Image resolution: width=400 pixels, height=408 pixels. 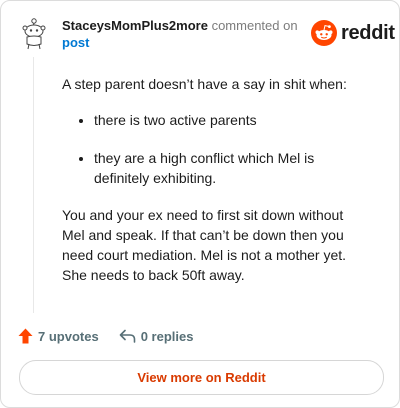 I want to click on replies-button: 0 replies, so click(x=156, y=336).